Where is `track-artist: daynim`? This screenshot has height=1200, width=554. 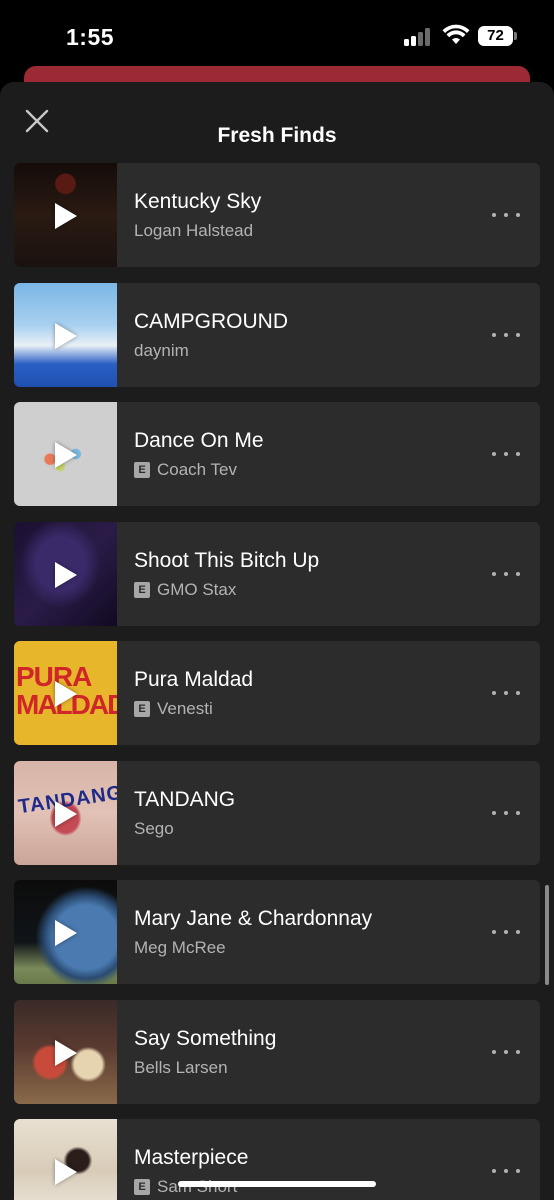 track-artist: daynim is located at coordinates (161, 350).